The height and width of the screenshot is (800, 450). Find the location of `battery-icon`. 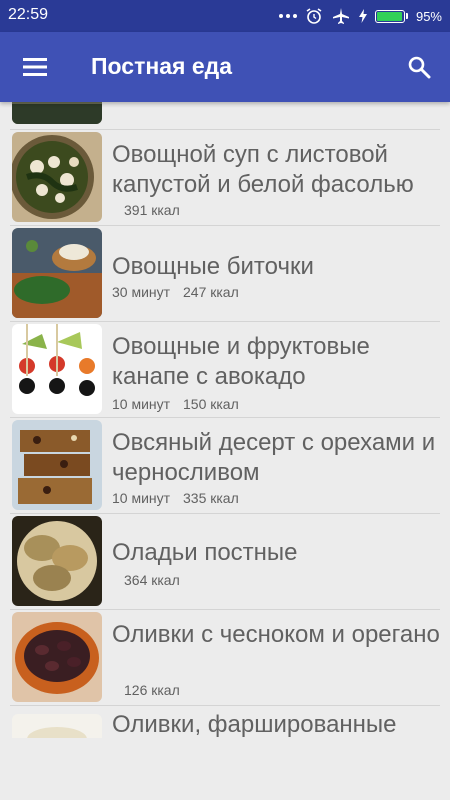

battery-icon is located at coordinates (391, 16).